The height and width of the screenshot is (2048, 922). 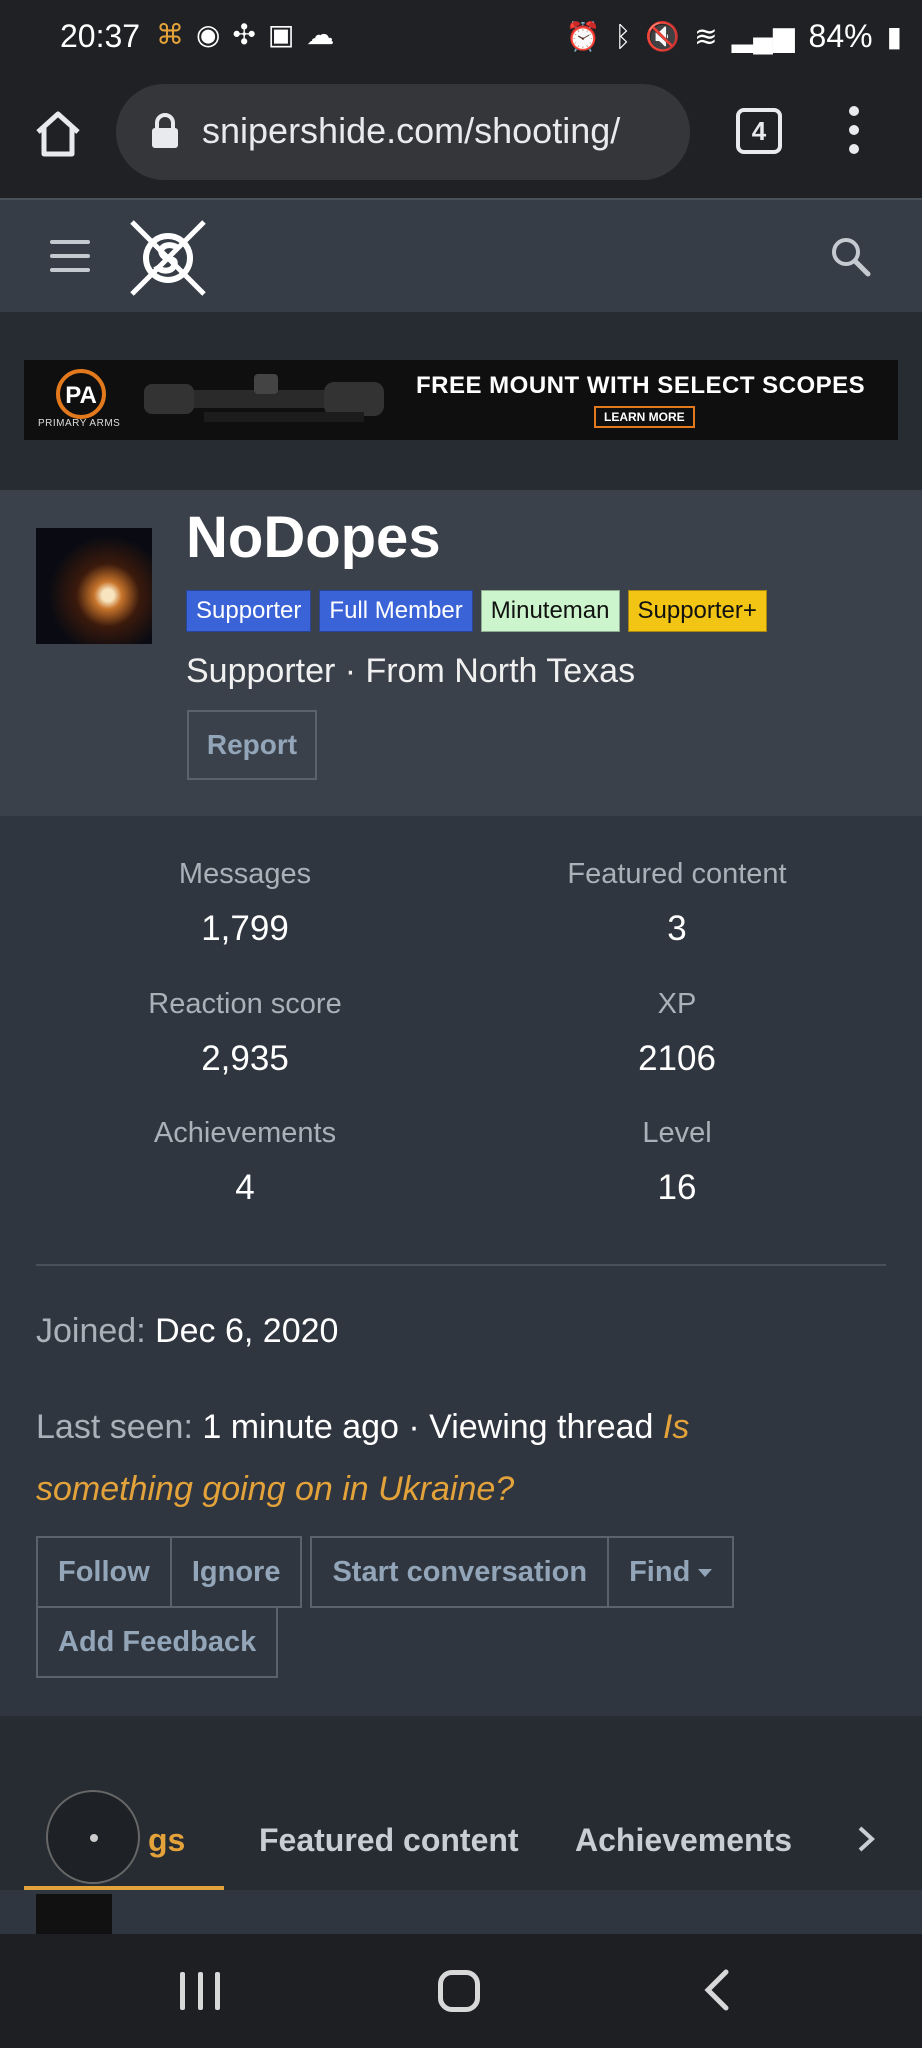 What do you see at coordinates (252, 745) in the screenshot?
I see `report-button: Report` at bounding box center [252, 745].